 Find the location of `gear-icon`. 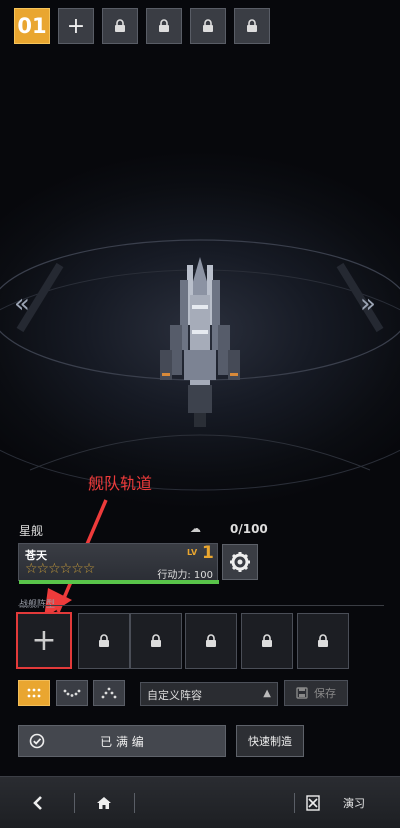

gear-icon is located at coordinates (240, 562).